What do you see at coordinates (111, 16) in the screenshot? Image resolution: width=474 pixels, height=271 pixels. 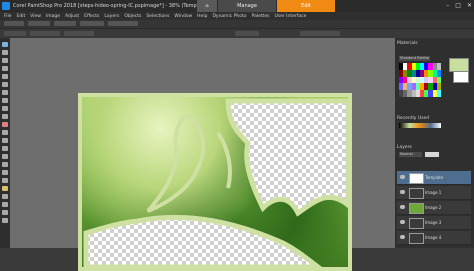 I see `menu-layers: Layers` at bounding box center [111, 16].